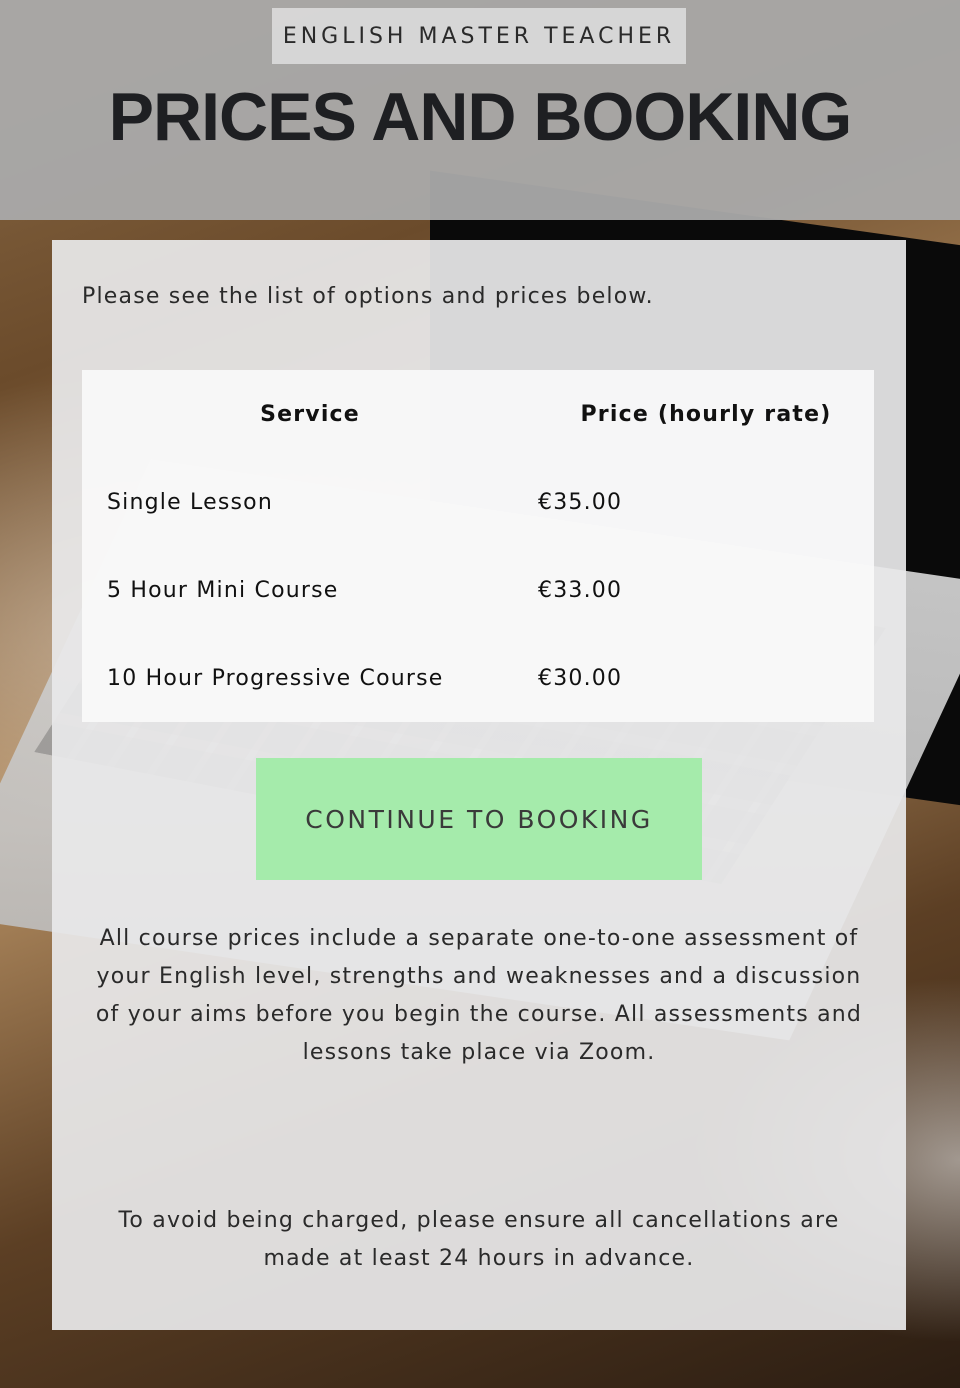 The height and width of the screenshot is (1388, 960). What do you see at coordinates (223, 590) in the screenshot?
I see `service-name: 5 Hour Mini Course` at bounding box center [223, 590].